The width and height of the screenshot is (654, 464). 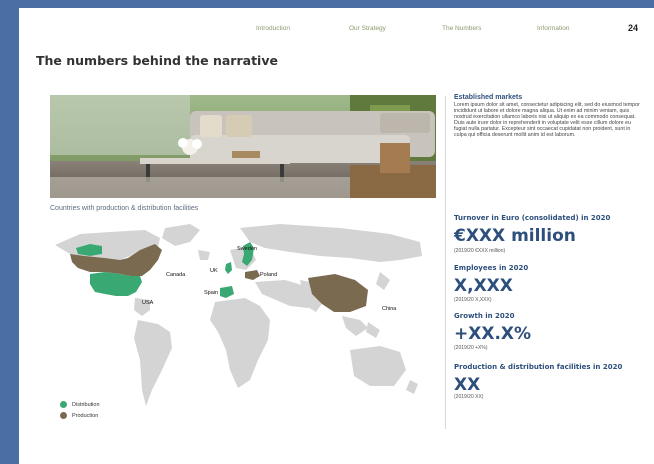 What do you see at coordinates (480, 251) in the screenshot?
I see `turnover-note: (2019/20 €XXX million)` at bounding box center [480, 251].